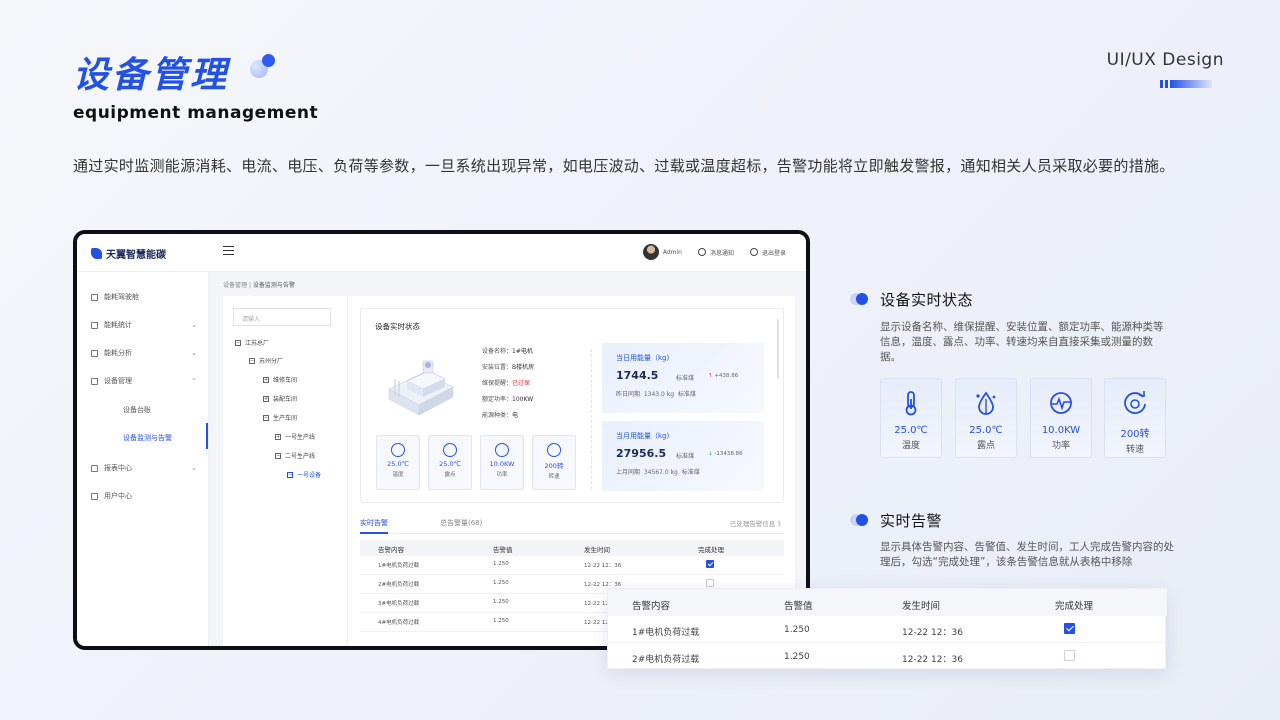 The width and height of the screenshot is (1280, 720). Describe the element at coordinates (252, 342) in the screenshot. I see `tree-node: − 江苏总厂` at that location.